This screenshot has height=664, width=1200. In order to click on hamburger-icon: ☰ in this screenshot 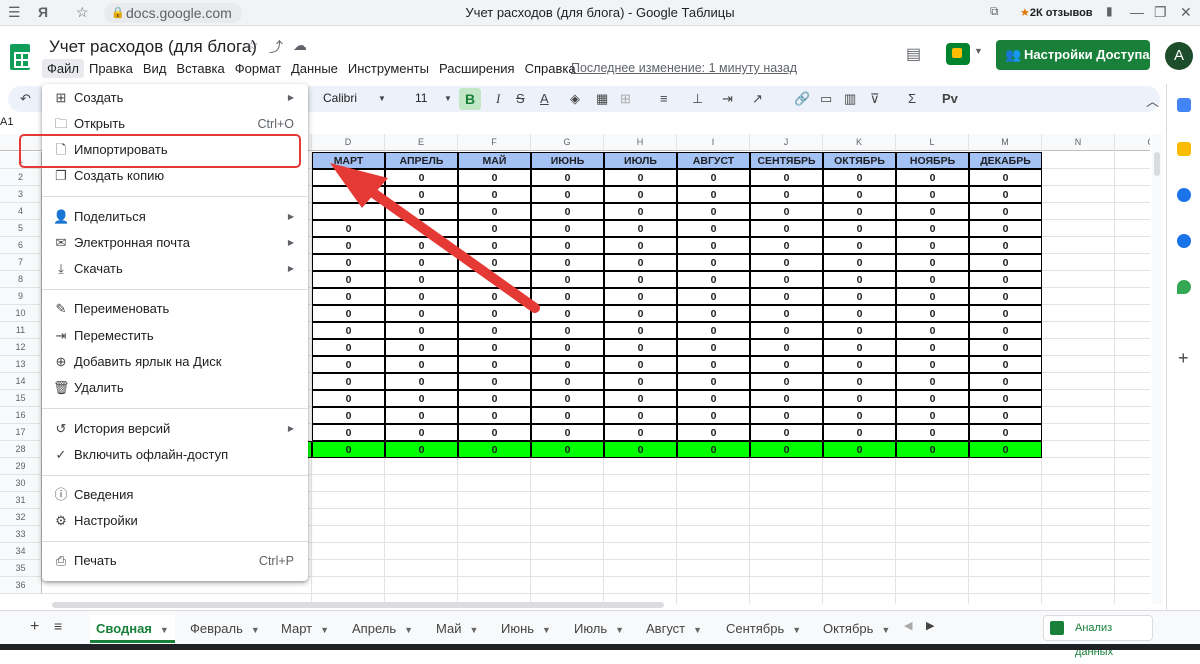, I will do `click(14, 12)`.